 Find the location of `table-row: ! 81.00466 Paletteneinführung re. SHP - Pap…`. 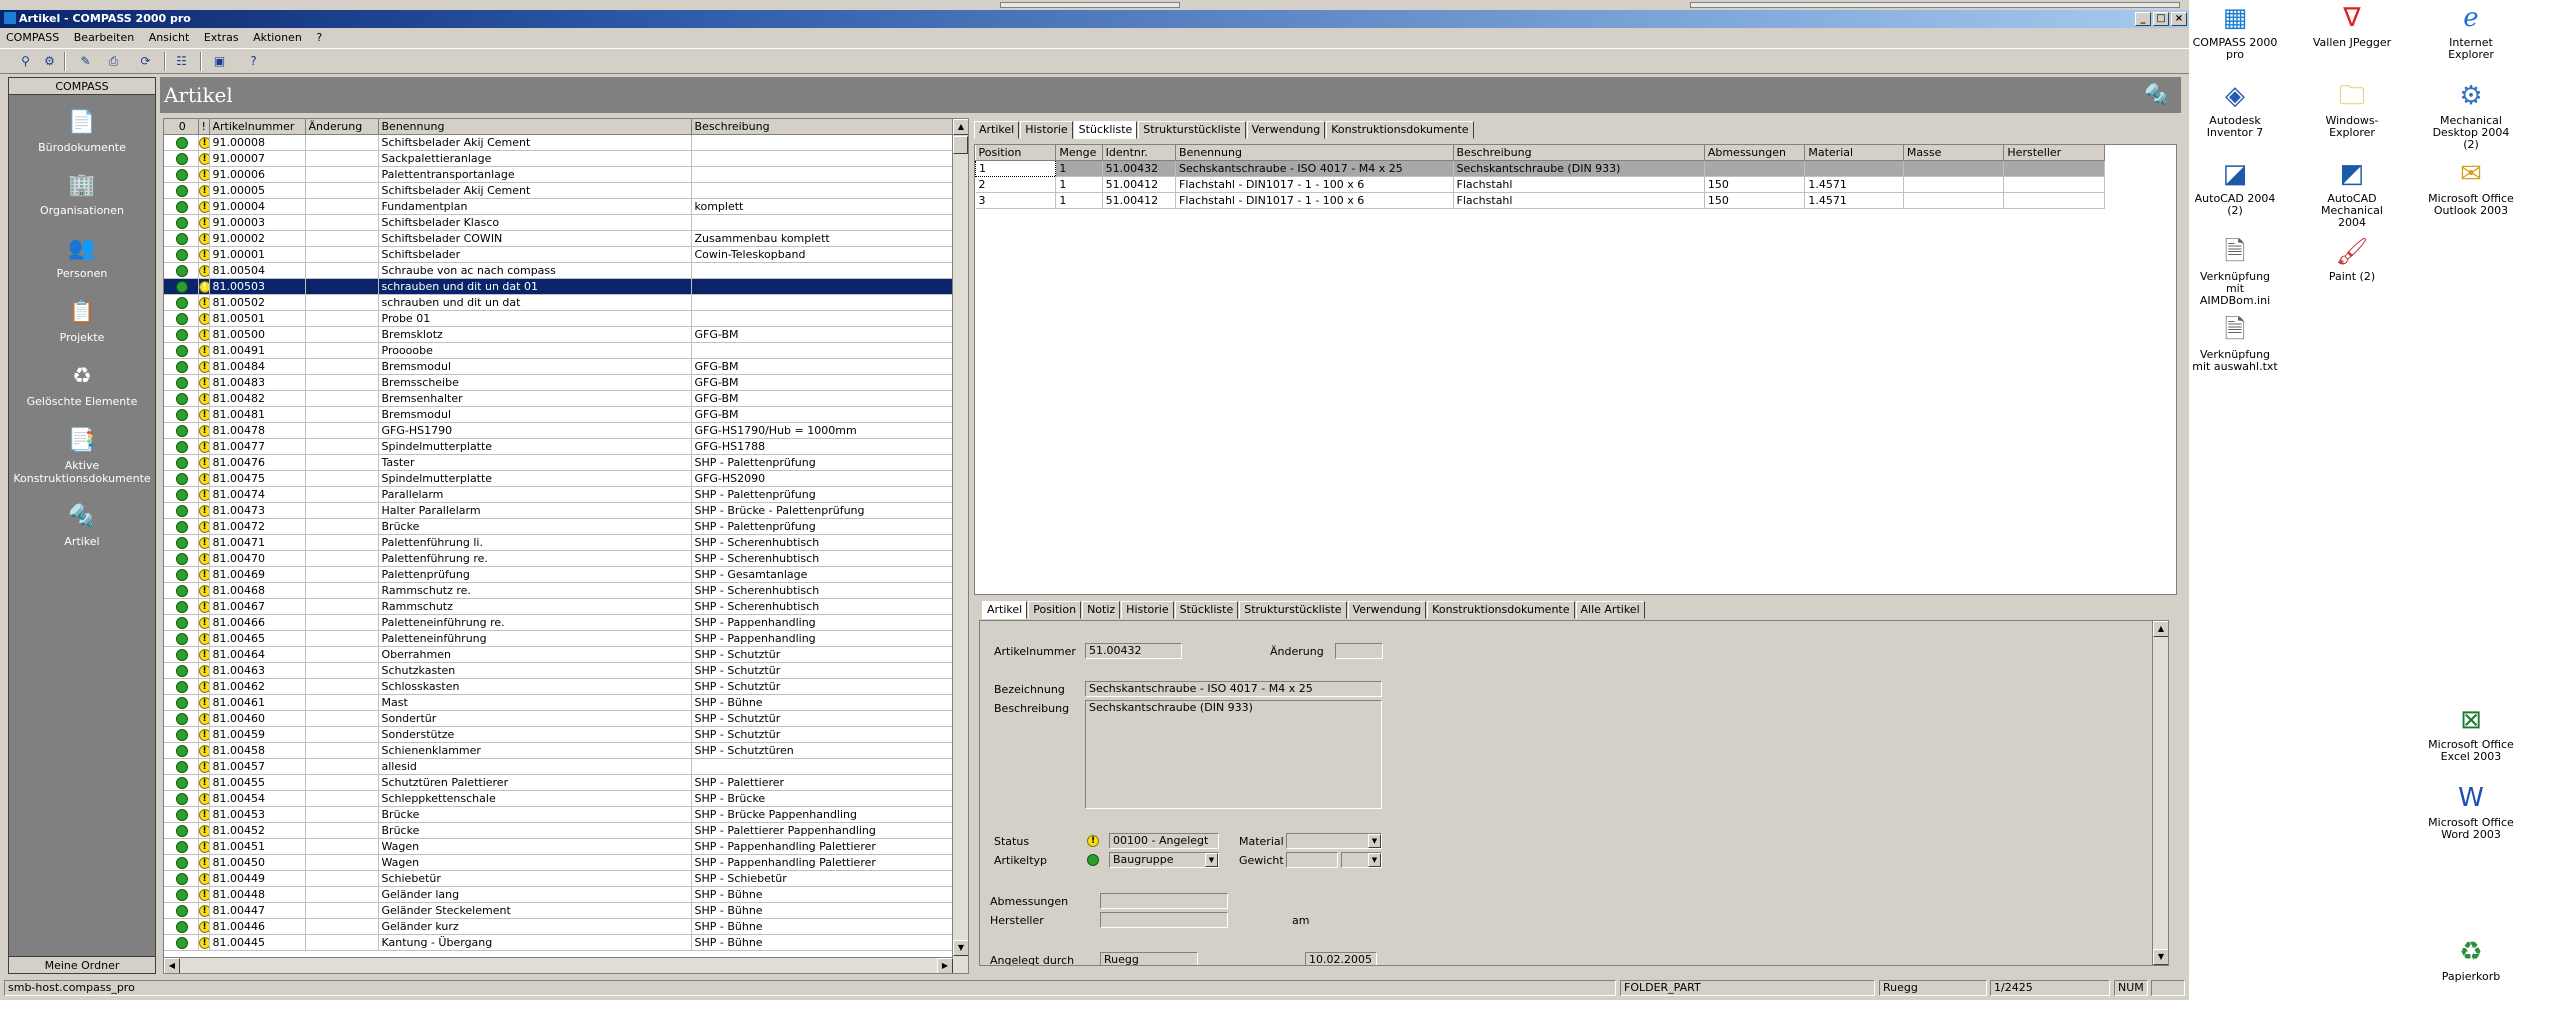

table-row: ! 81.00466 Paletteneinführung re. SHP - Pap… is located at coordinates (559, 622).